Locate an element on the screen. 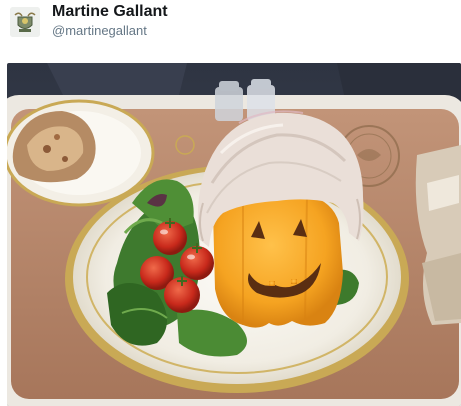  avatar is located at coordinates (25, 22).